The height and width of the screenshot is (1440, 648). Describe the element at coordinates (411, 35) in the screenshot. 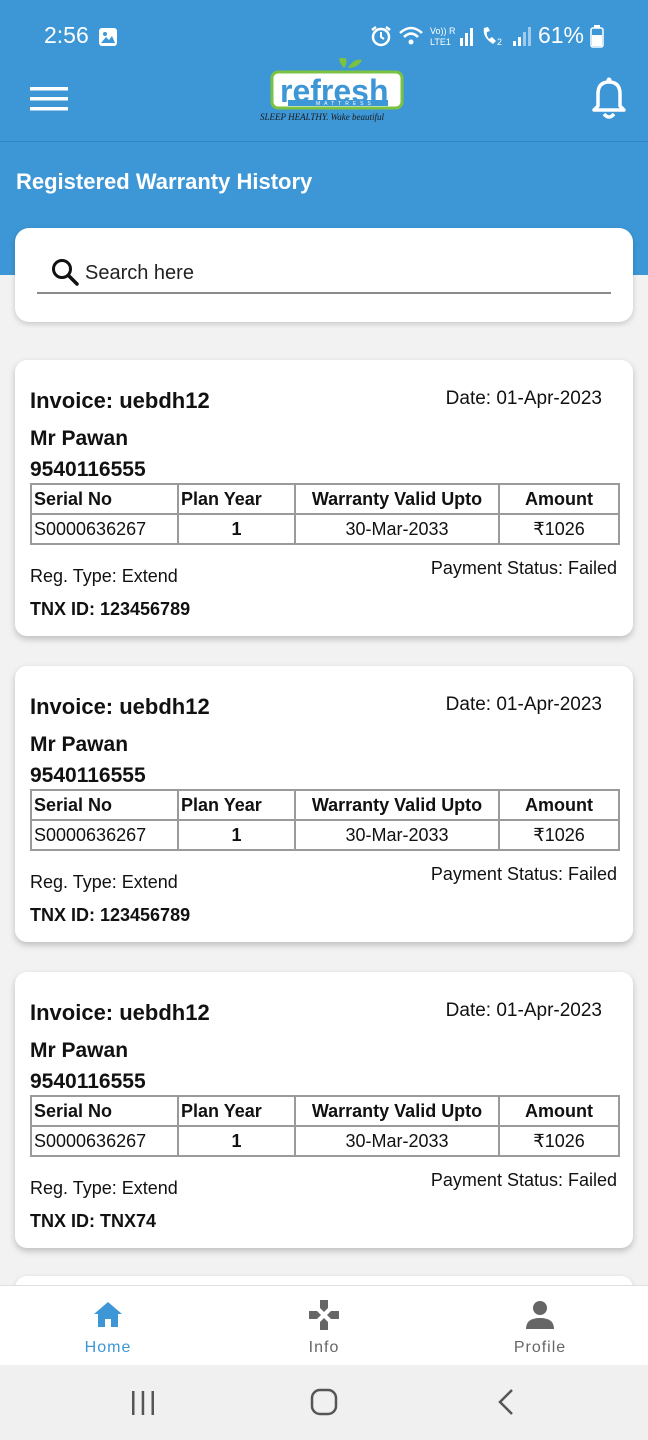

I see `wifi-icon` at that location.